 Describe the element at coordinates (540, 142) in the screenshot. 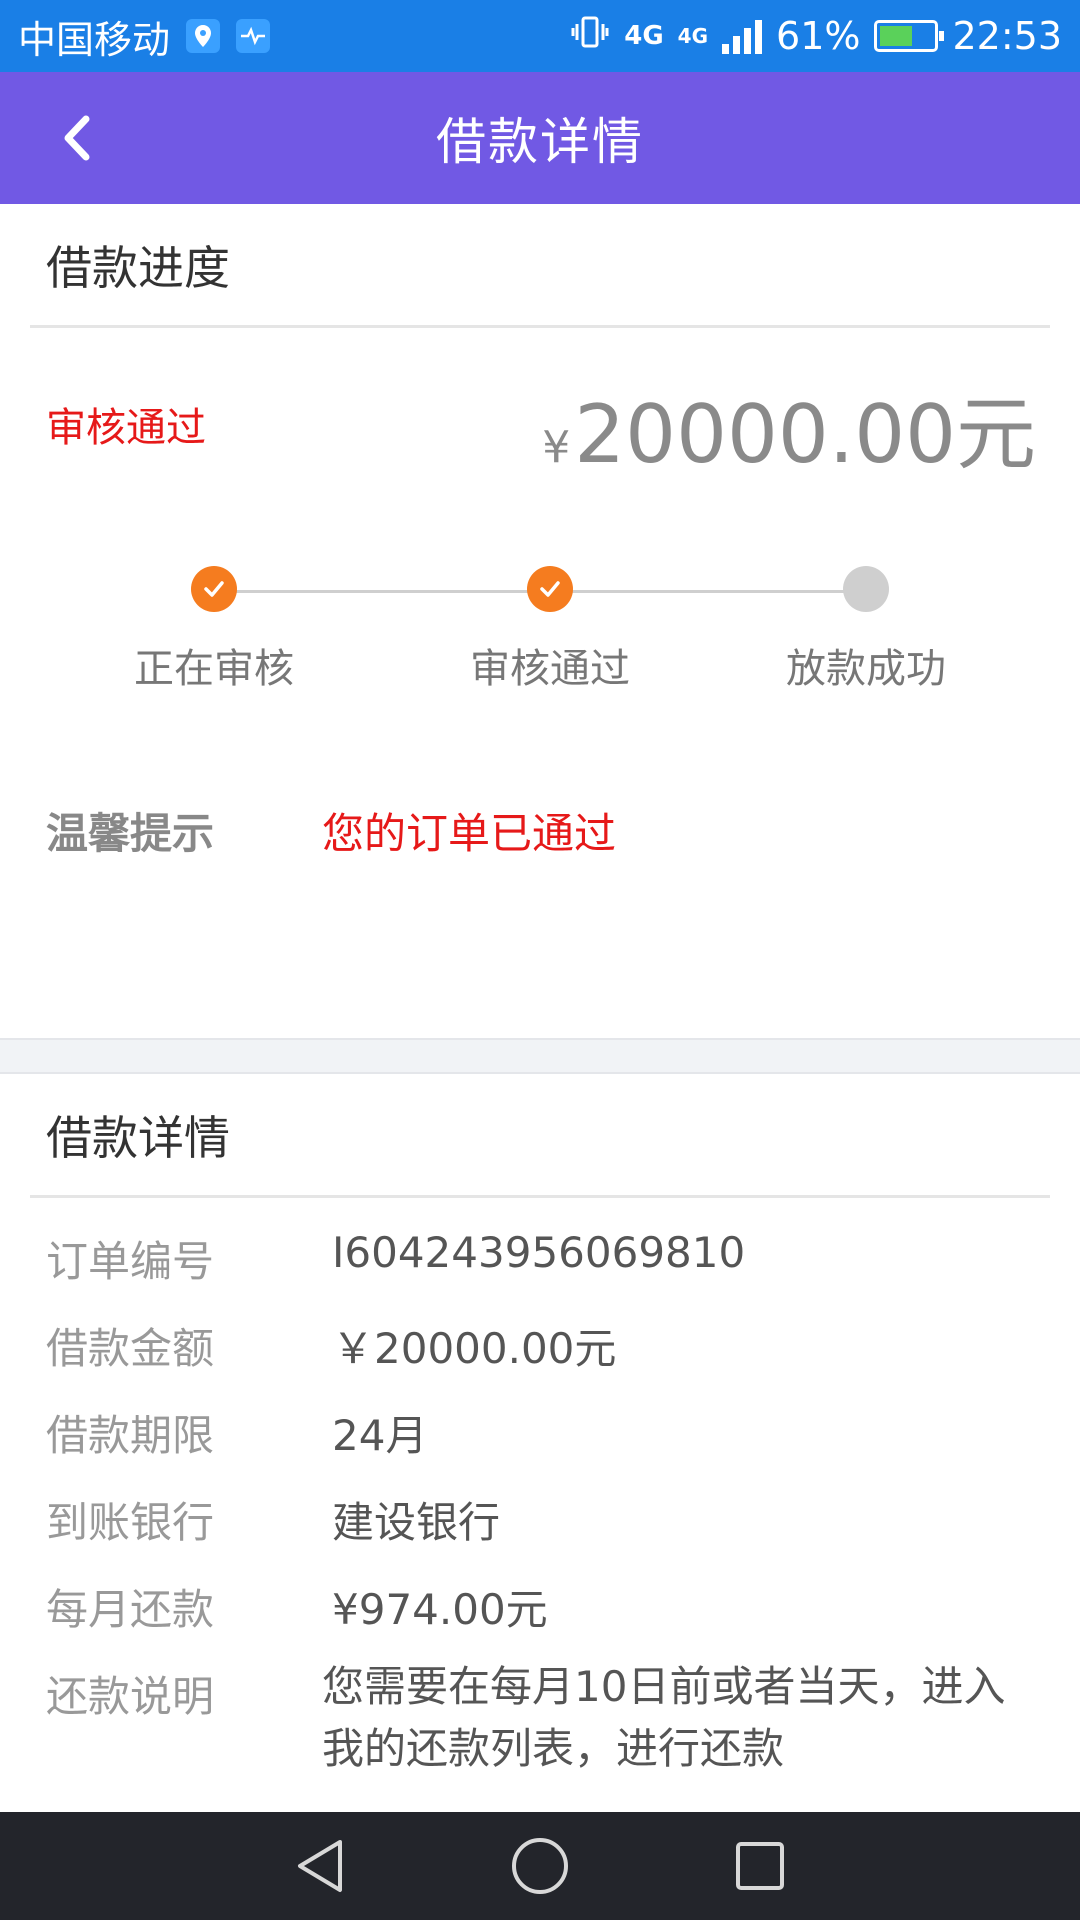

I see `page-title: 借款详情` at that location.